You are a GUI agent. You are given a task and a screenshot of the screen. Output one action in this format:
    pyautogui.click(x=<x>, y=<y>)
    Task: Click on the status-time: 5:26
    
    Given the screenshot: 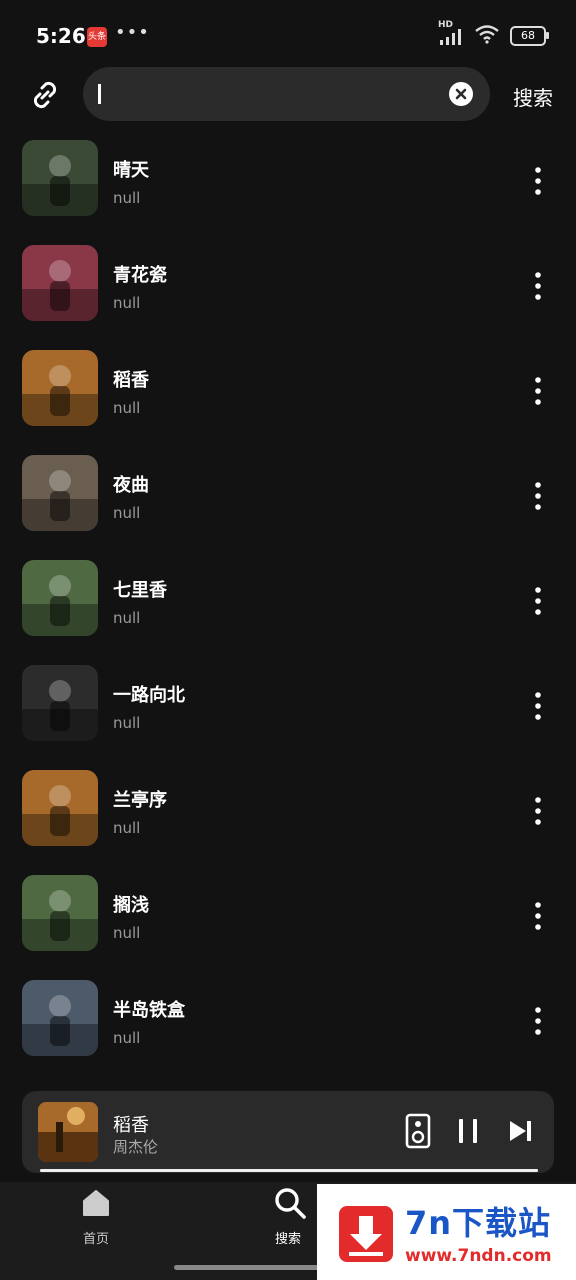 What is the action you would take?
    pyautogui.click(x=61, y=36)
    